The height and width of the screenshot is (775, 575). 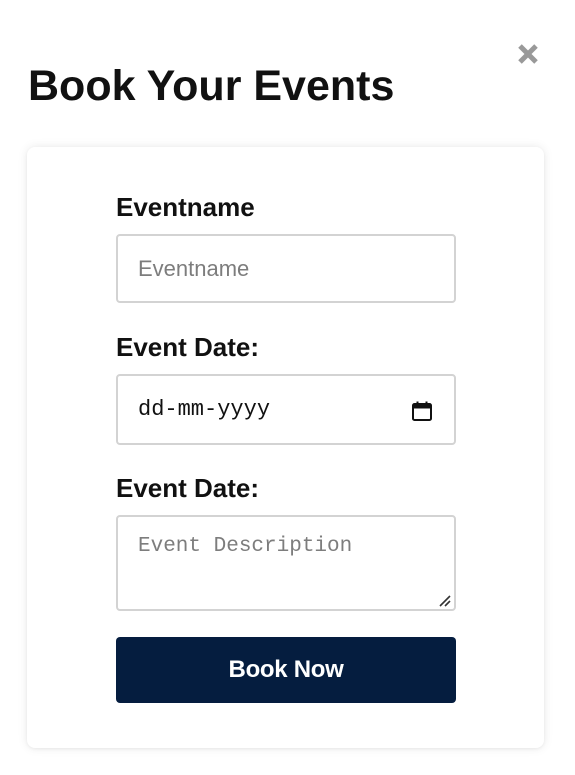 I want to click on event-description-input, so click(x=286, y=563).